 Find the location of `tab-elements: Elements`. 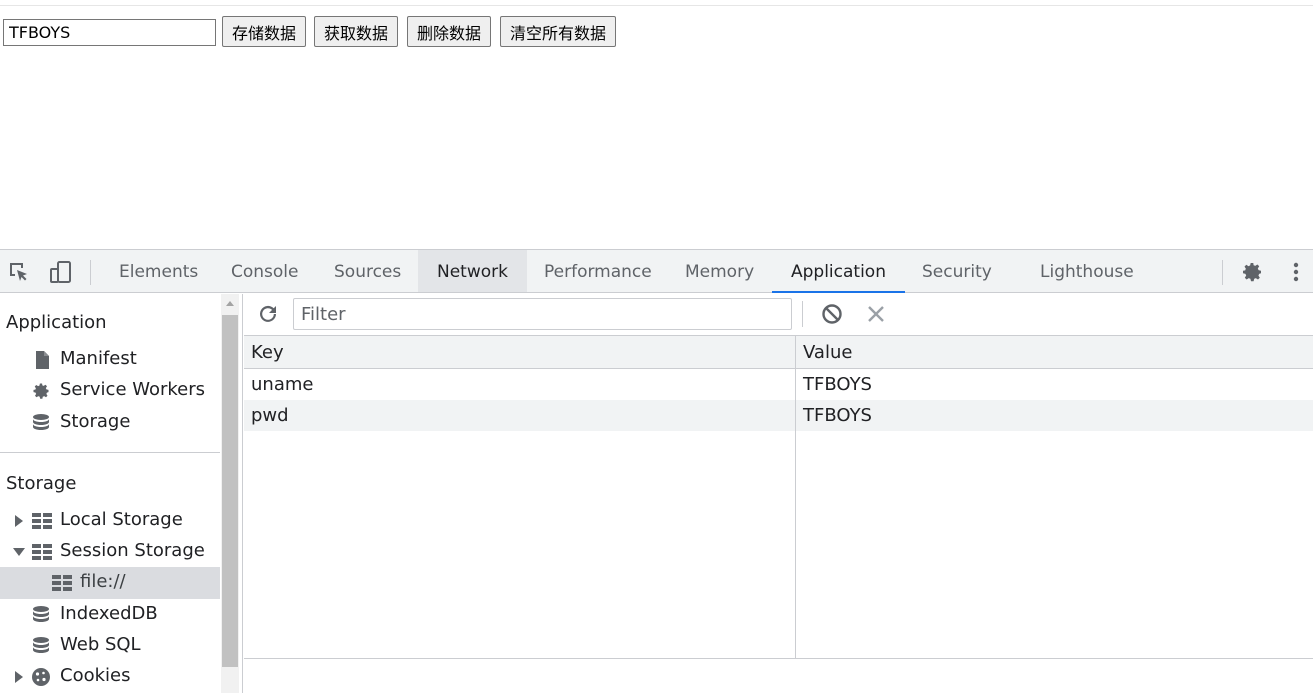

tab-elements: Elements is located at coordinates (158, 271).